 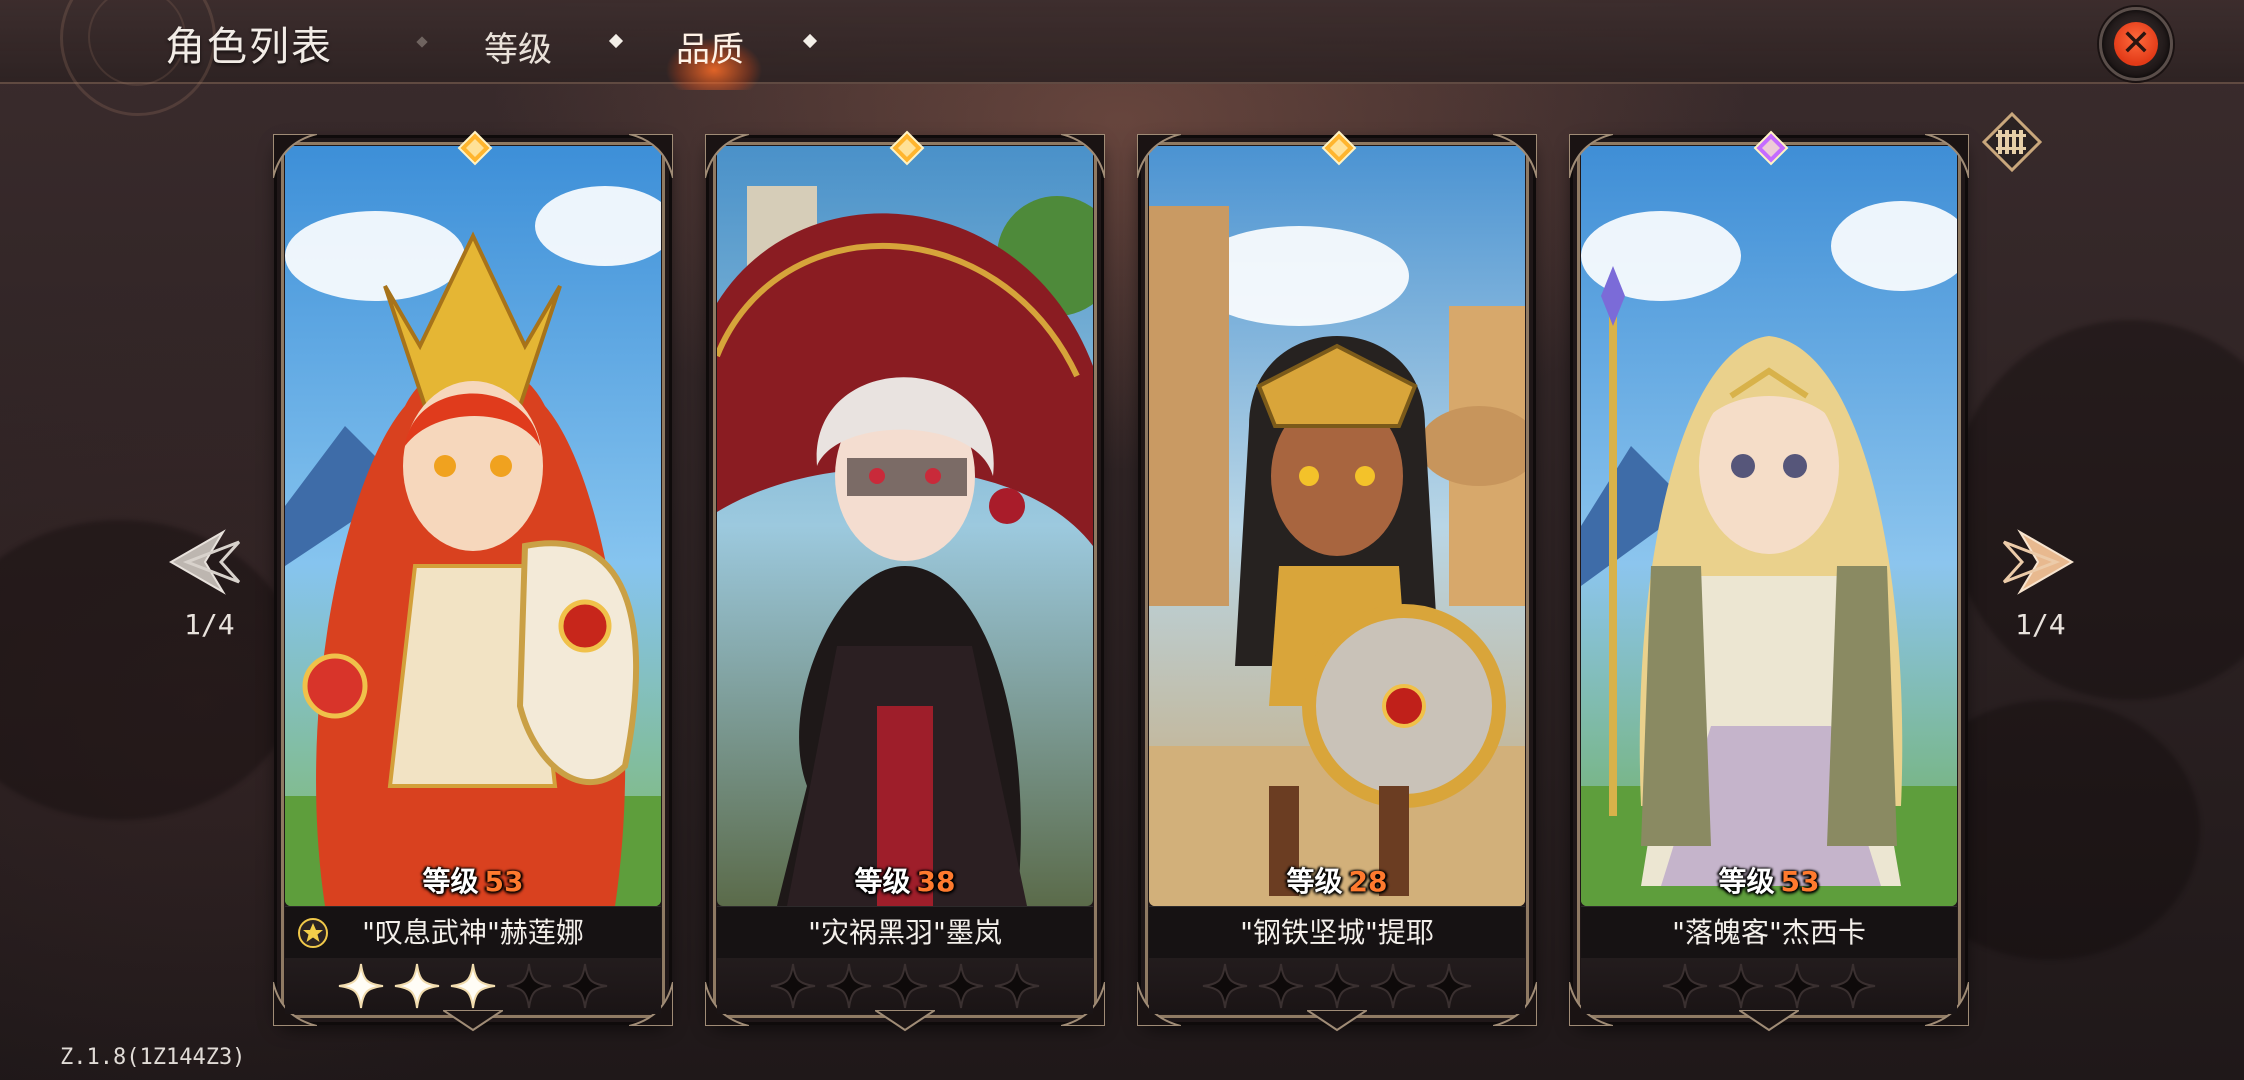 I want to click on character-name-bar: "叹息武神"赫莲娜, so click(x=473, y=932).